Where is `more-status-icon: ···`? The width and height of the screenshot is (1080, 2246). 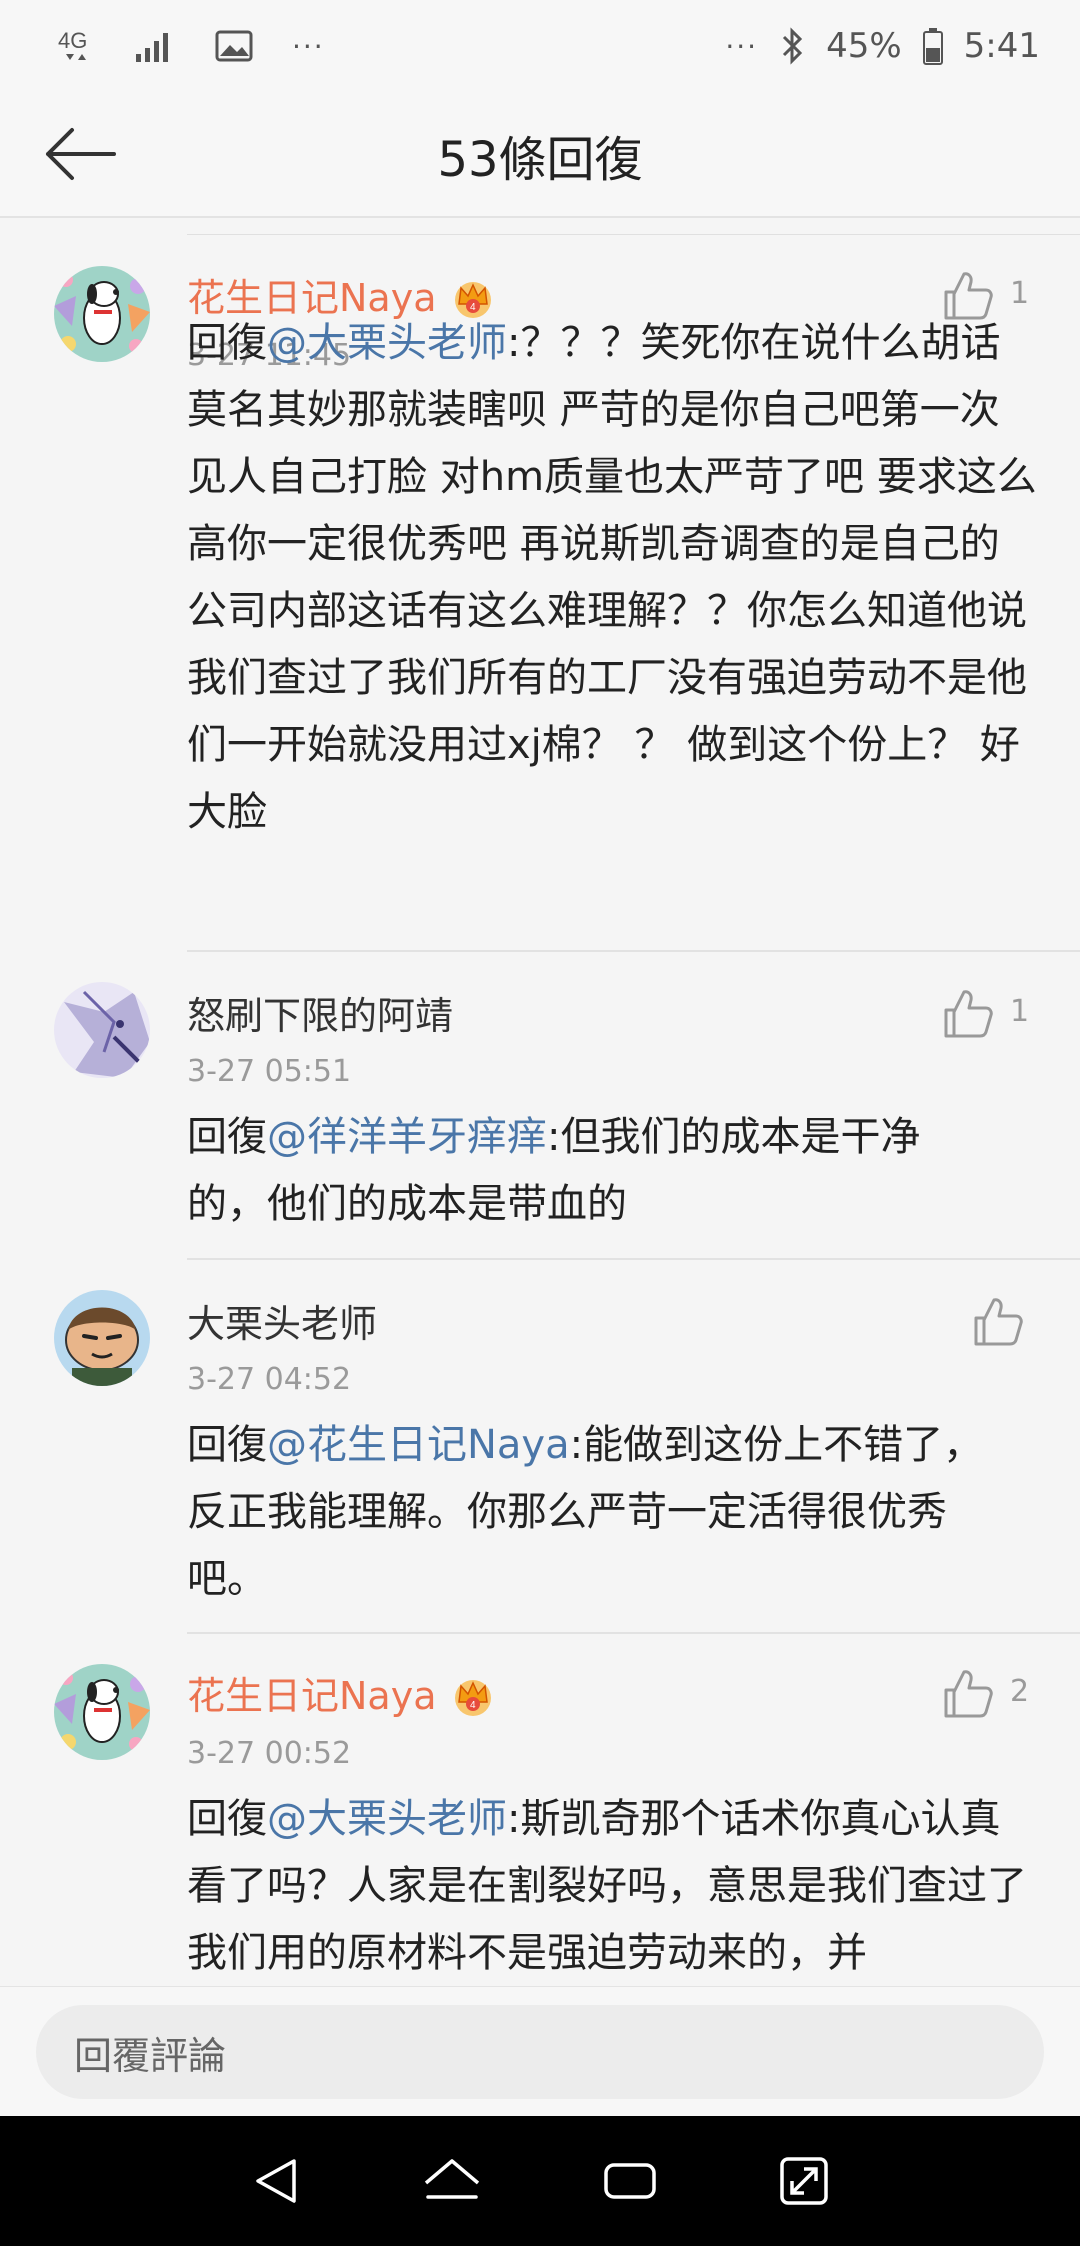
more-status-icon: ··· is located at coordinates (742, 46).